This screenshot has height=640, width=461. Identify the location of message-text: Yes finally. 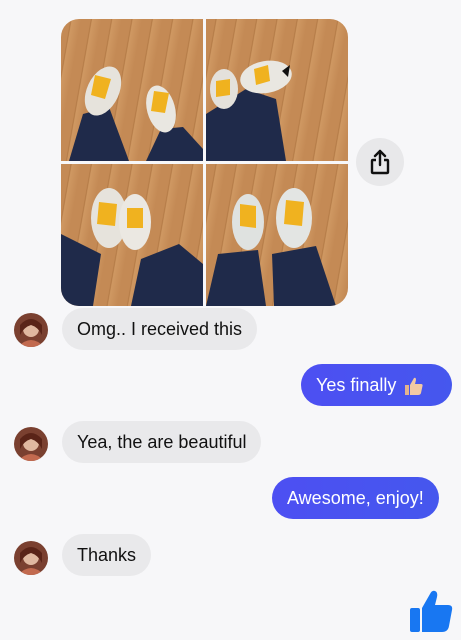
(356, 385).